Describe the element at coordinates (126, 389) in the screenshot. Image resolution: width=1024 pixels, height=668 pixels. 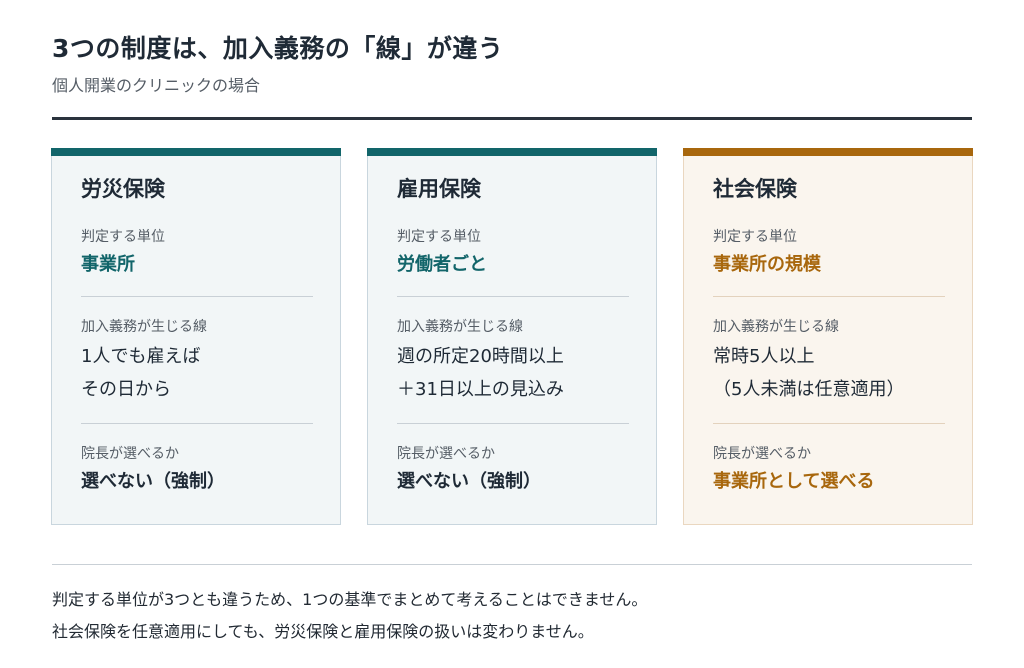
I see `line-value-2: その日から` at that location.